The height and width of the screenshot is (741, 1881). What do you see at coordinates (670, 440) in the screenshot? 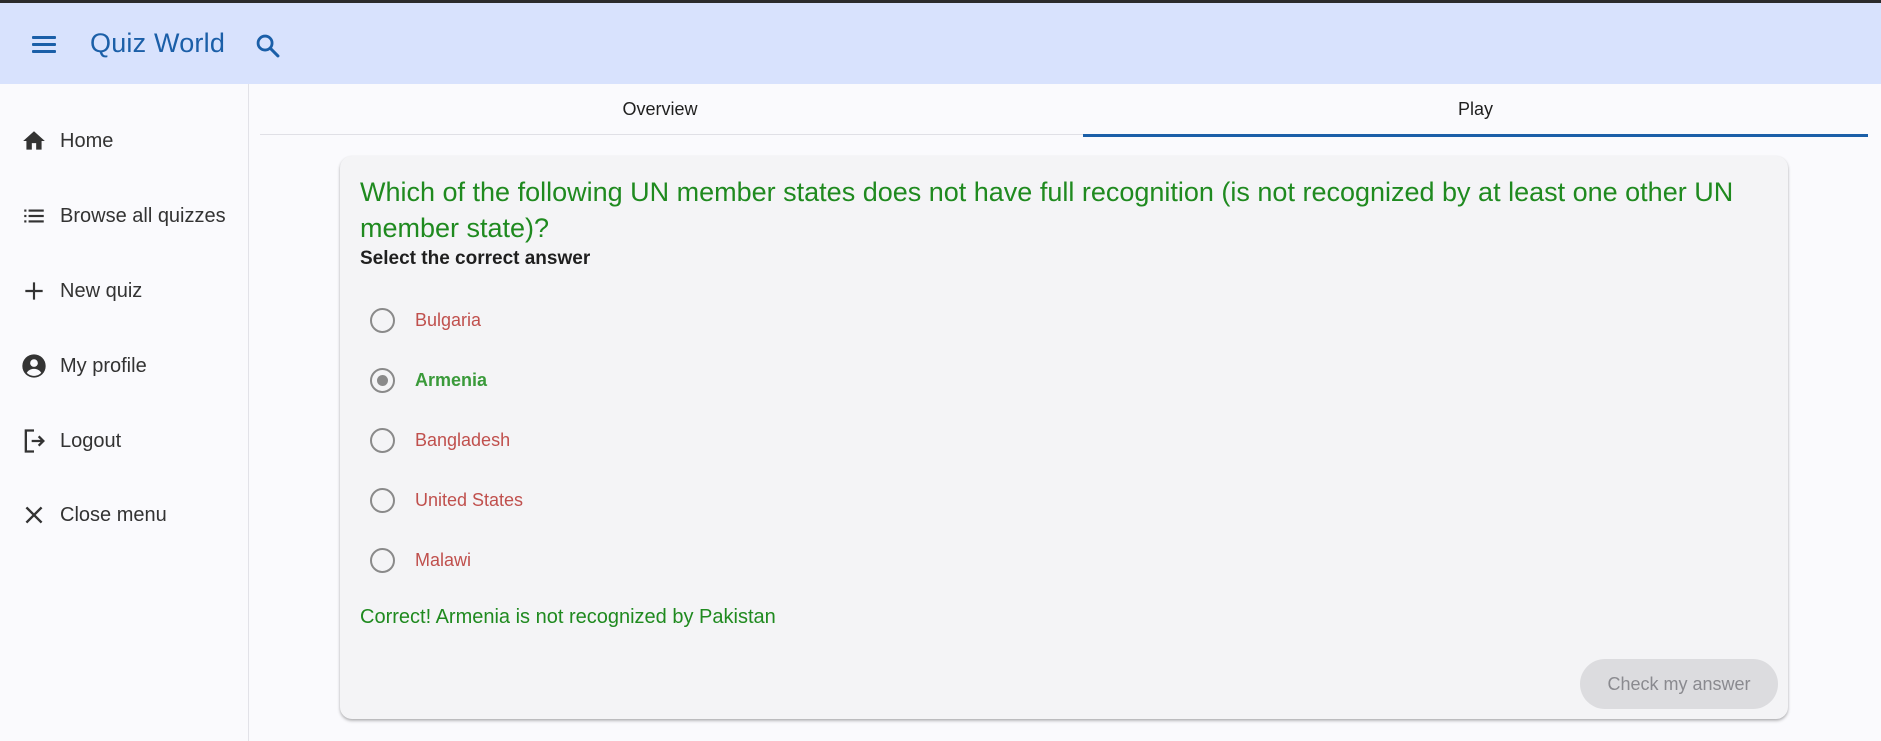
I see `answer-option-bangladesh: Bangladesh` at bounding box center [670, 440].